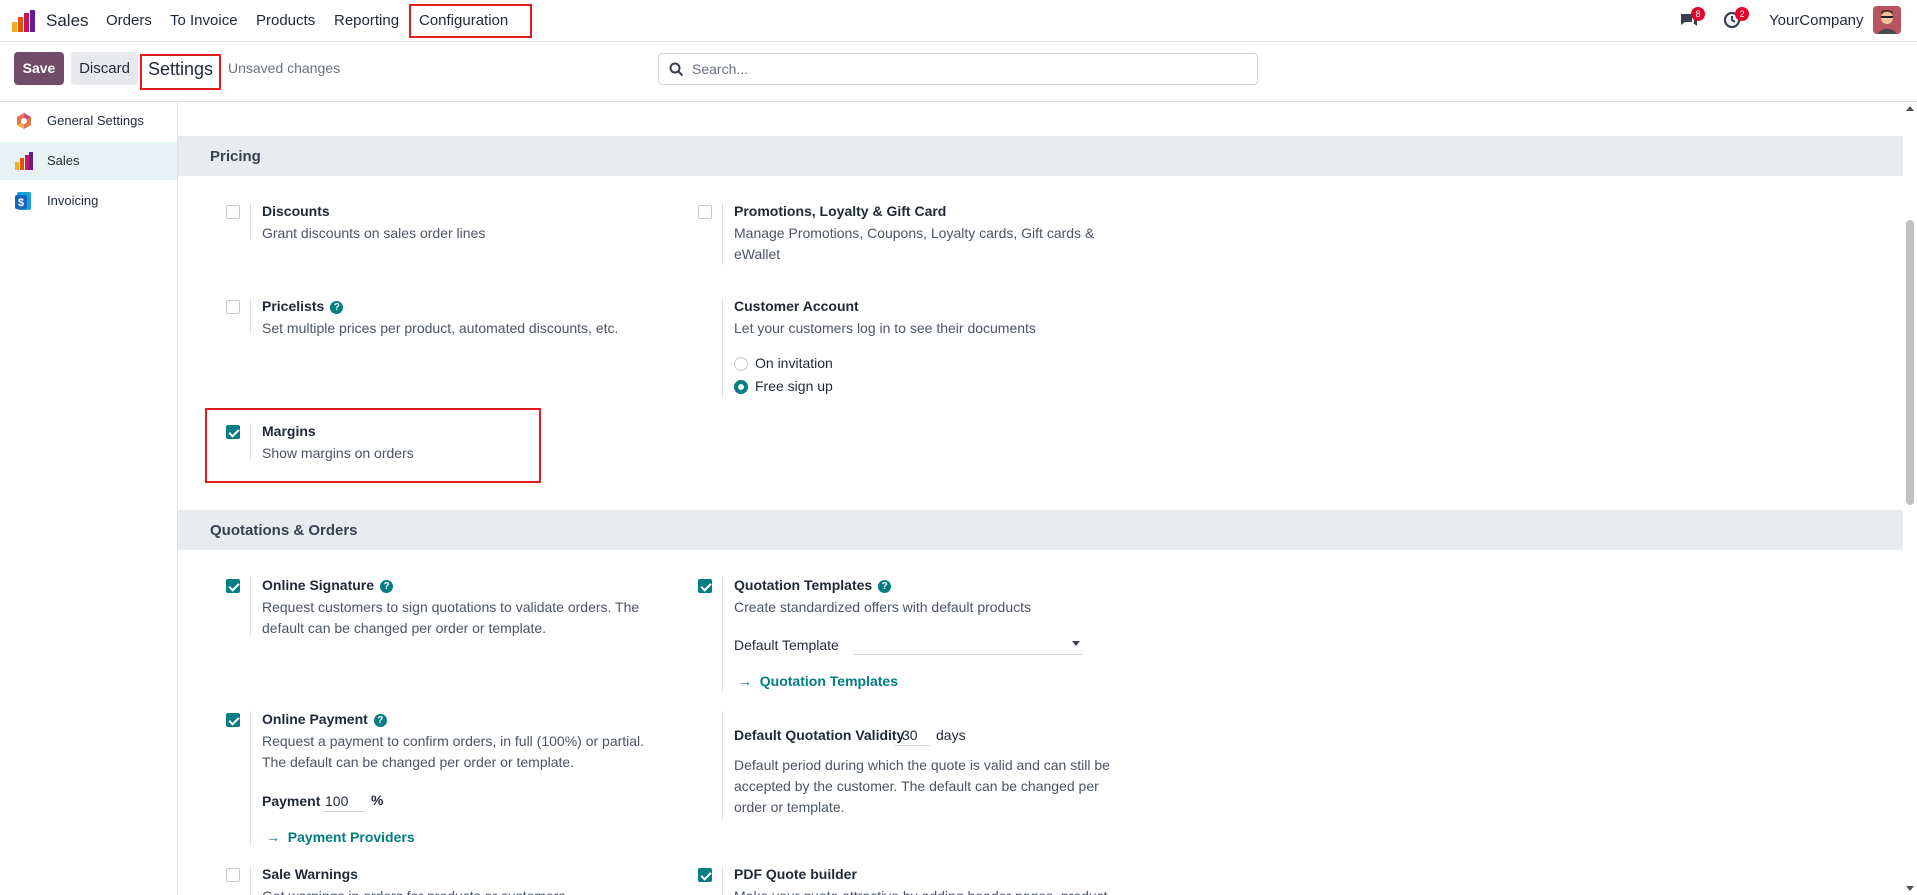  I want to click on search-bar, so click(958, 69).